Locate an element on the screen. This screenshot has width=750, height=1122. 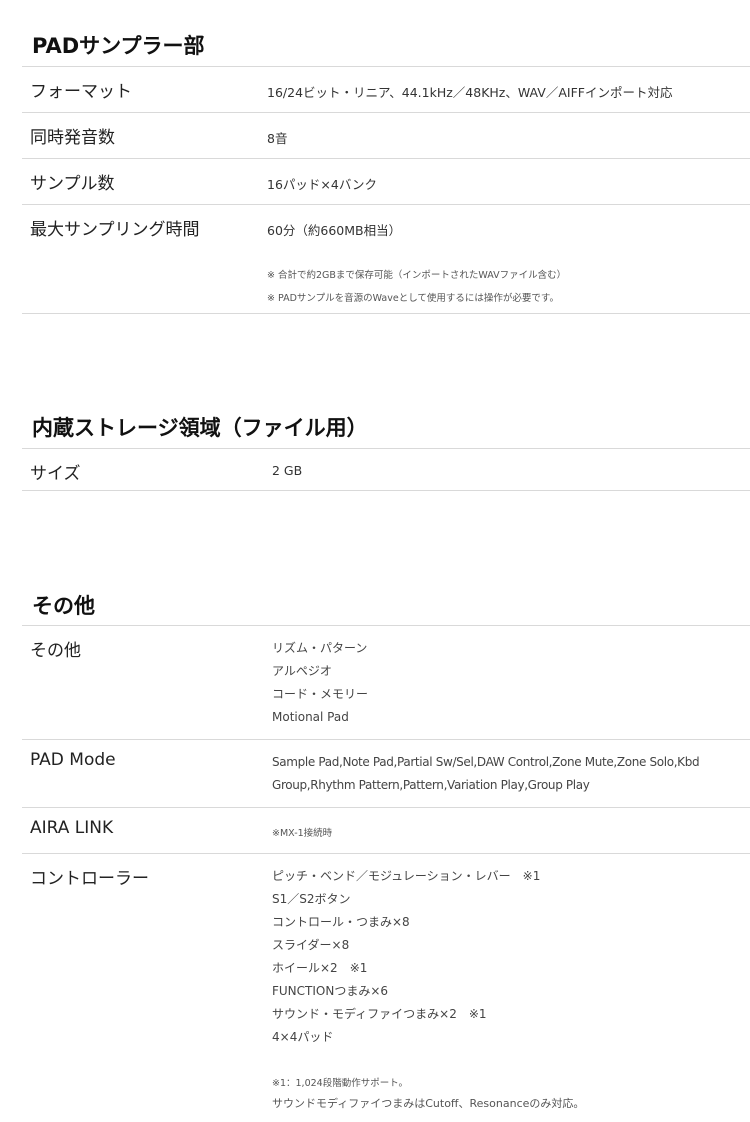
spec-table: サイズ 2 GB is located at coordinates (386, 469).